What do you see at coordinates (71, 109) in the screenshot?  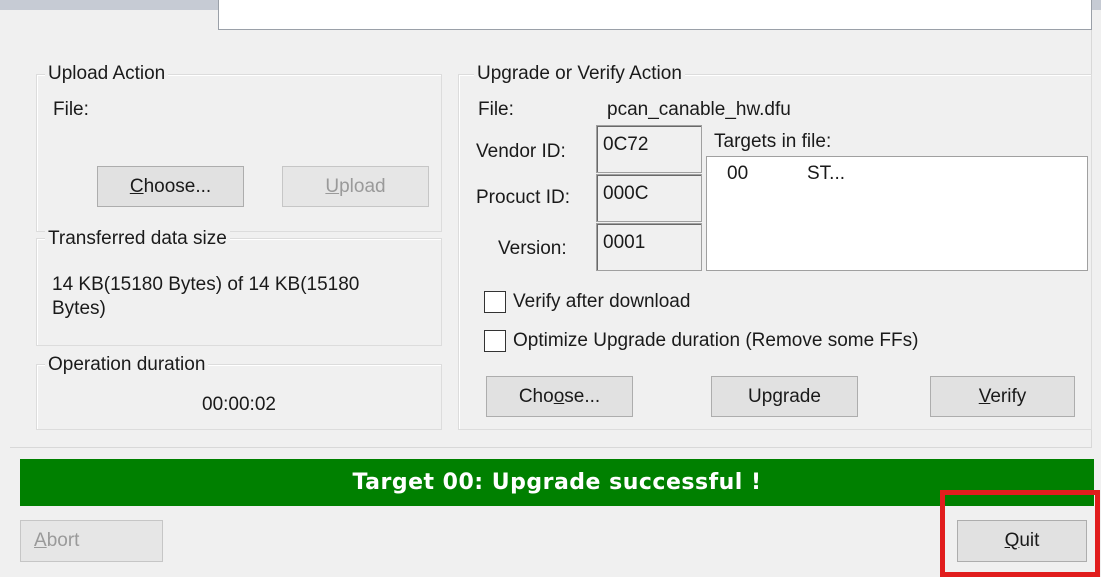 I see `upload-file-label: File:` at bounding box center [71, 109].